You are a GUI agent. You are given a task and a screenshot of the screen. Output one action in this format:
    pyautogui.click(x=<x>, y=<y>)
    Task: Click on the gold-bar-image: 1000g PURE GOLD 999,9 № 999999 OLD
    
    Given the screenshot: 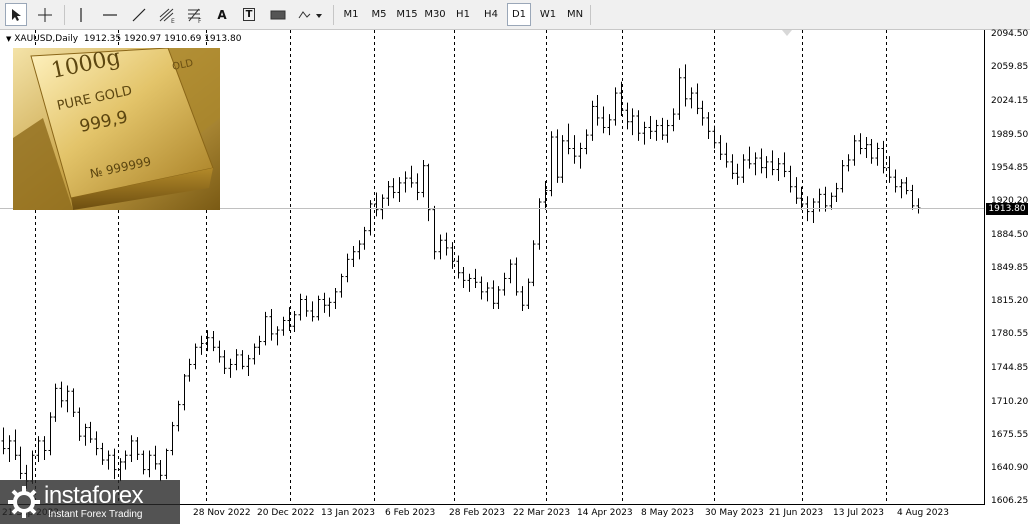 What is the action you would take?
    pyautogui.click(x=116, y=129)
    